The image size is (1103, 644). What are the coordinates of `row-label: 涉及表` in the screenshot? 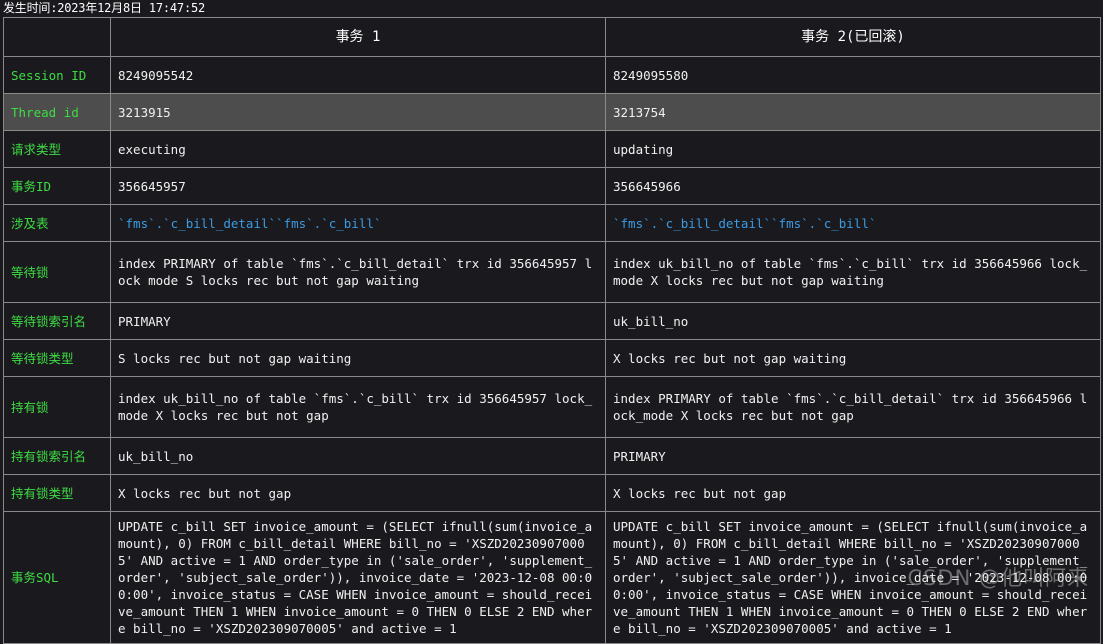 It's located at (57, 223).